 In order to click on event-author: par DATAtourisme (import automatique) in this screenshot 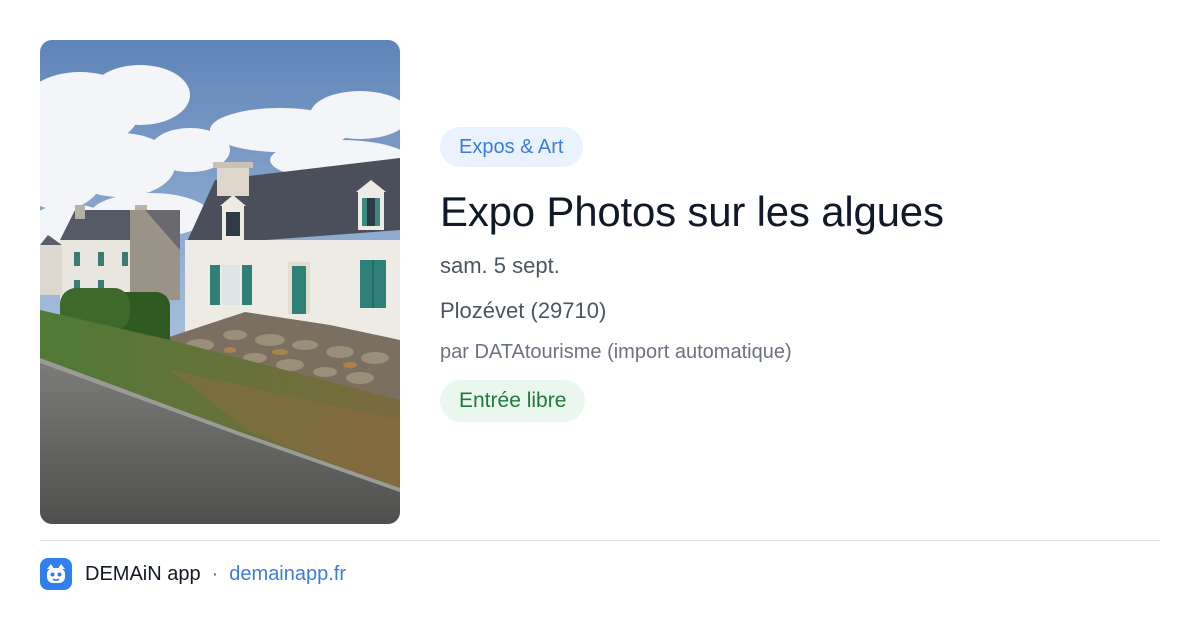, I will do `click(616, 352)`.